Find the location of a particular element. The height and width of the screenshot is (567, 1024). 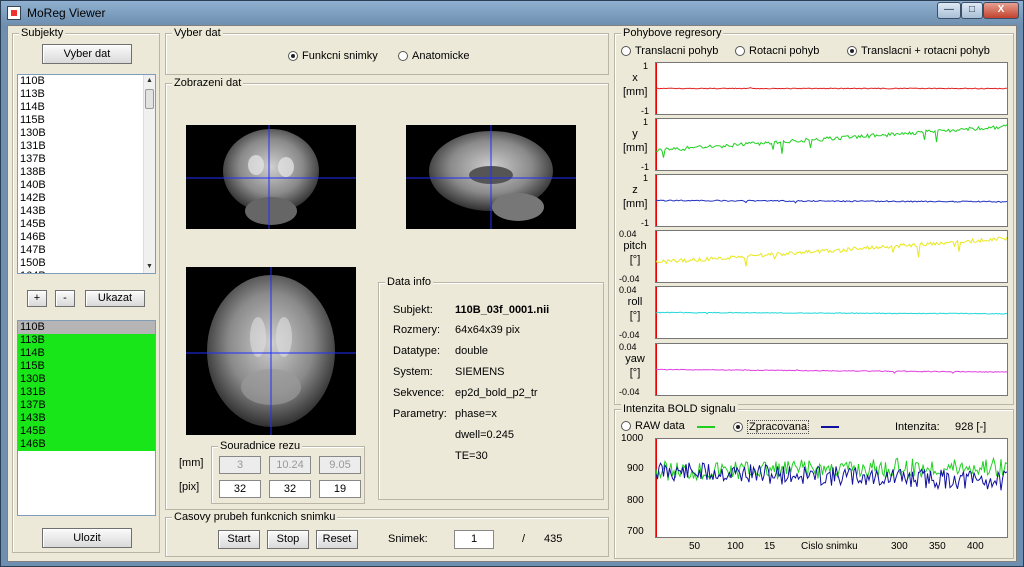

frame-input: 1 is located at coordinates (474, 539).